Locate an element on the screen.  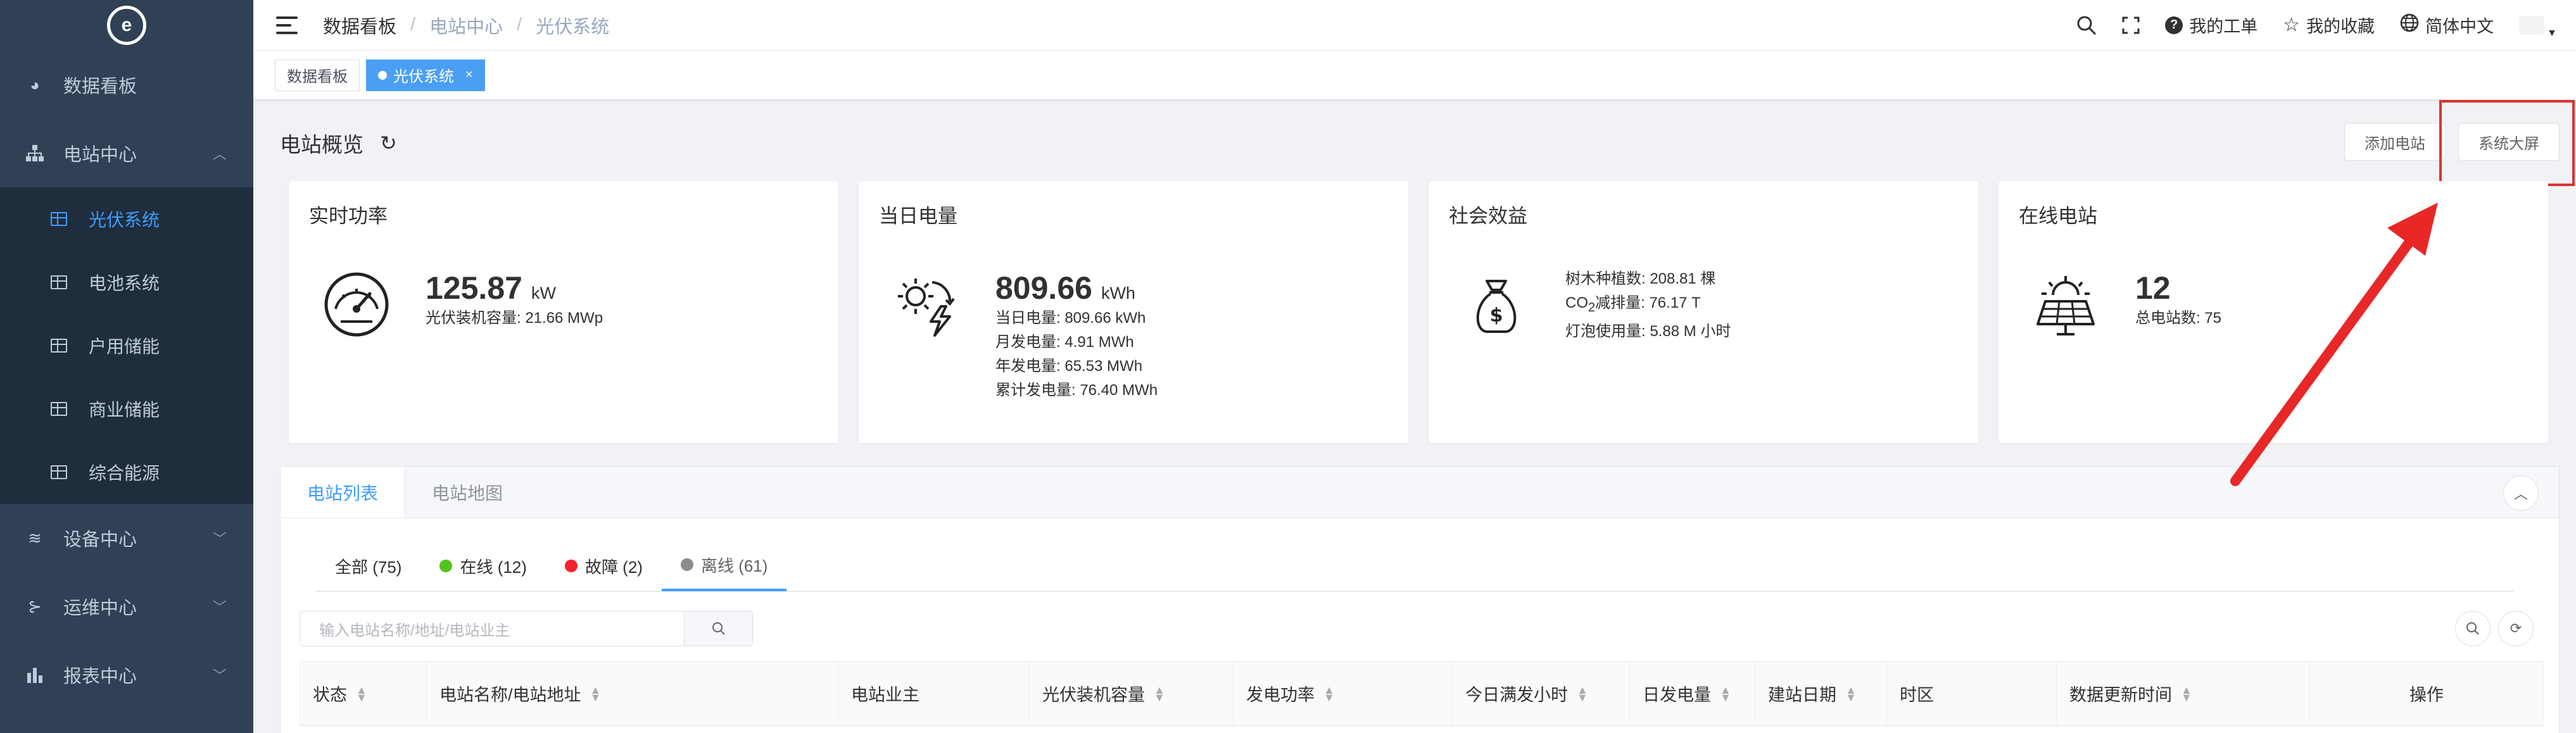
table-search-toggle-button is located at coordinates (2473, 628).